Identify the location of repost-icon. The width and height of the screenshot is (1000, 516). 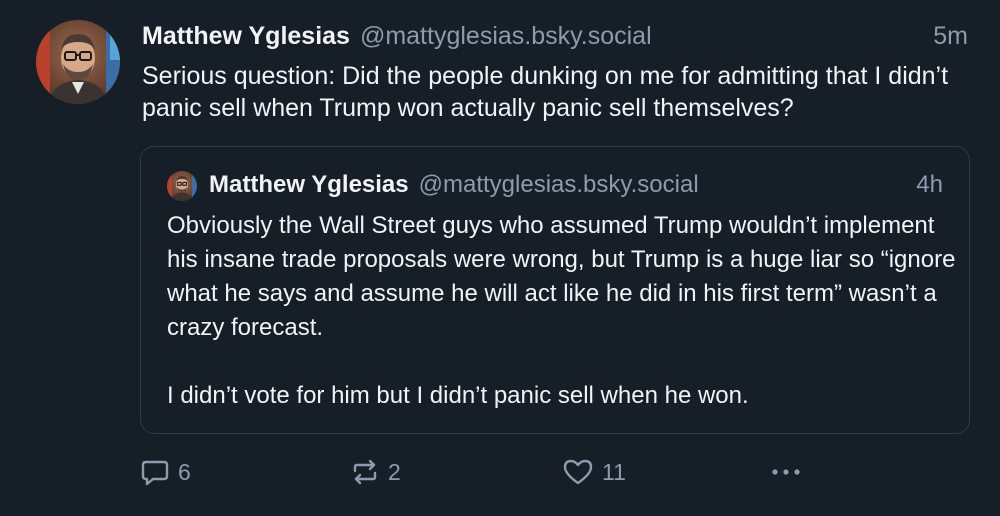
(365, 472).